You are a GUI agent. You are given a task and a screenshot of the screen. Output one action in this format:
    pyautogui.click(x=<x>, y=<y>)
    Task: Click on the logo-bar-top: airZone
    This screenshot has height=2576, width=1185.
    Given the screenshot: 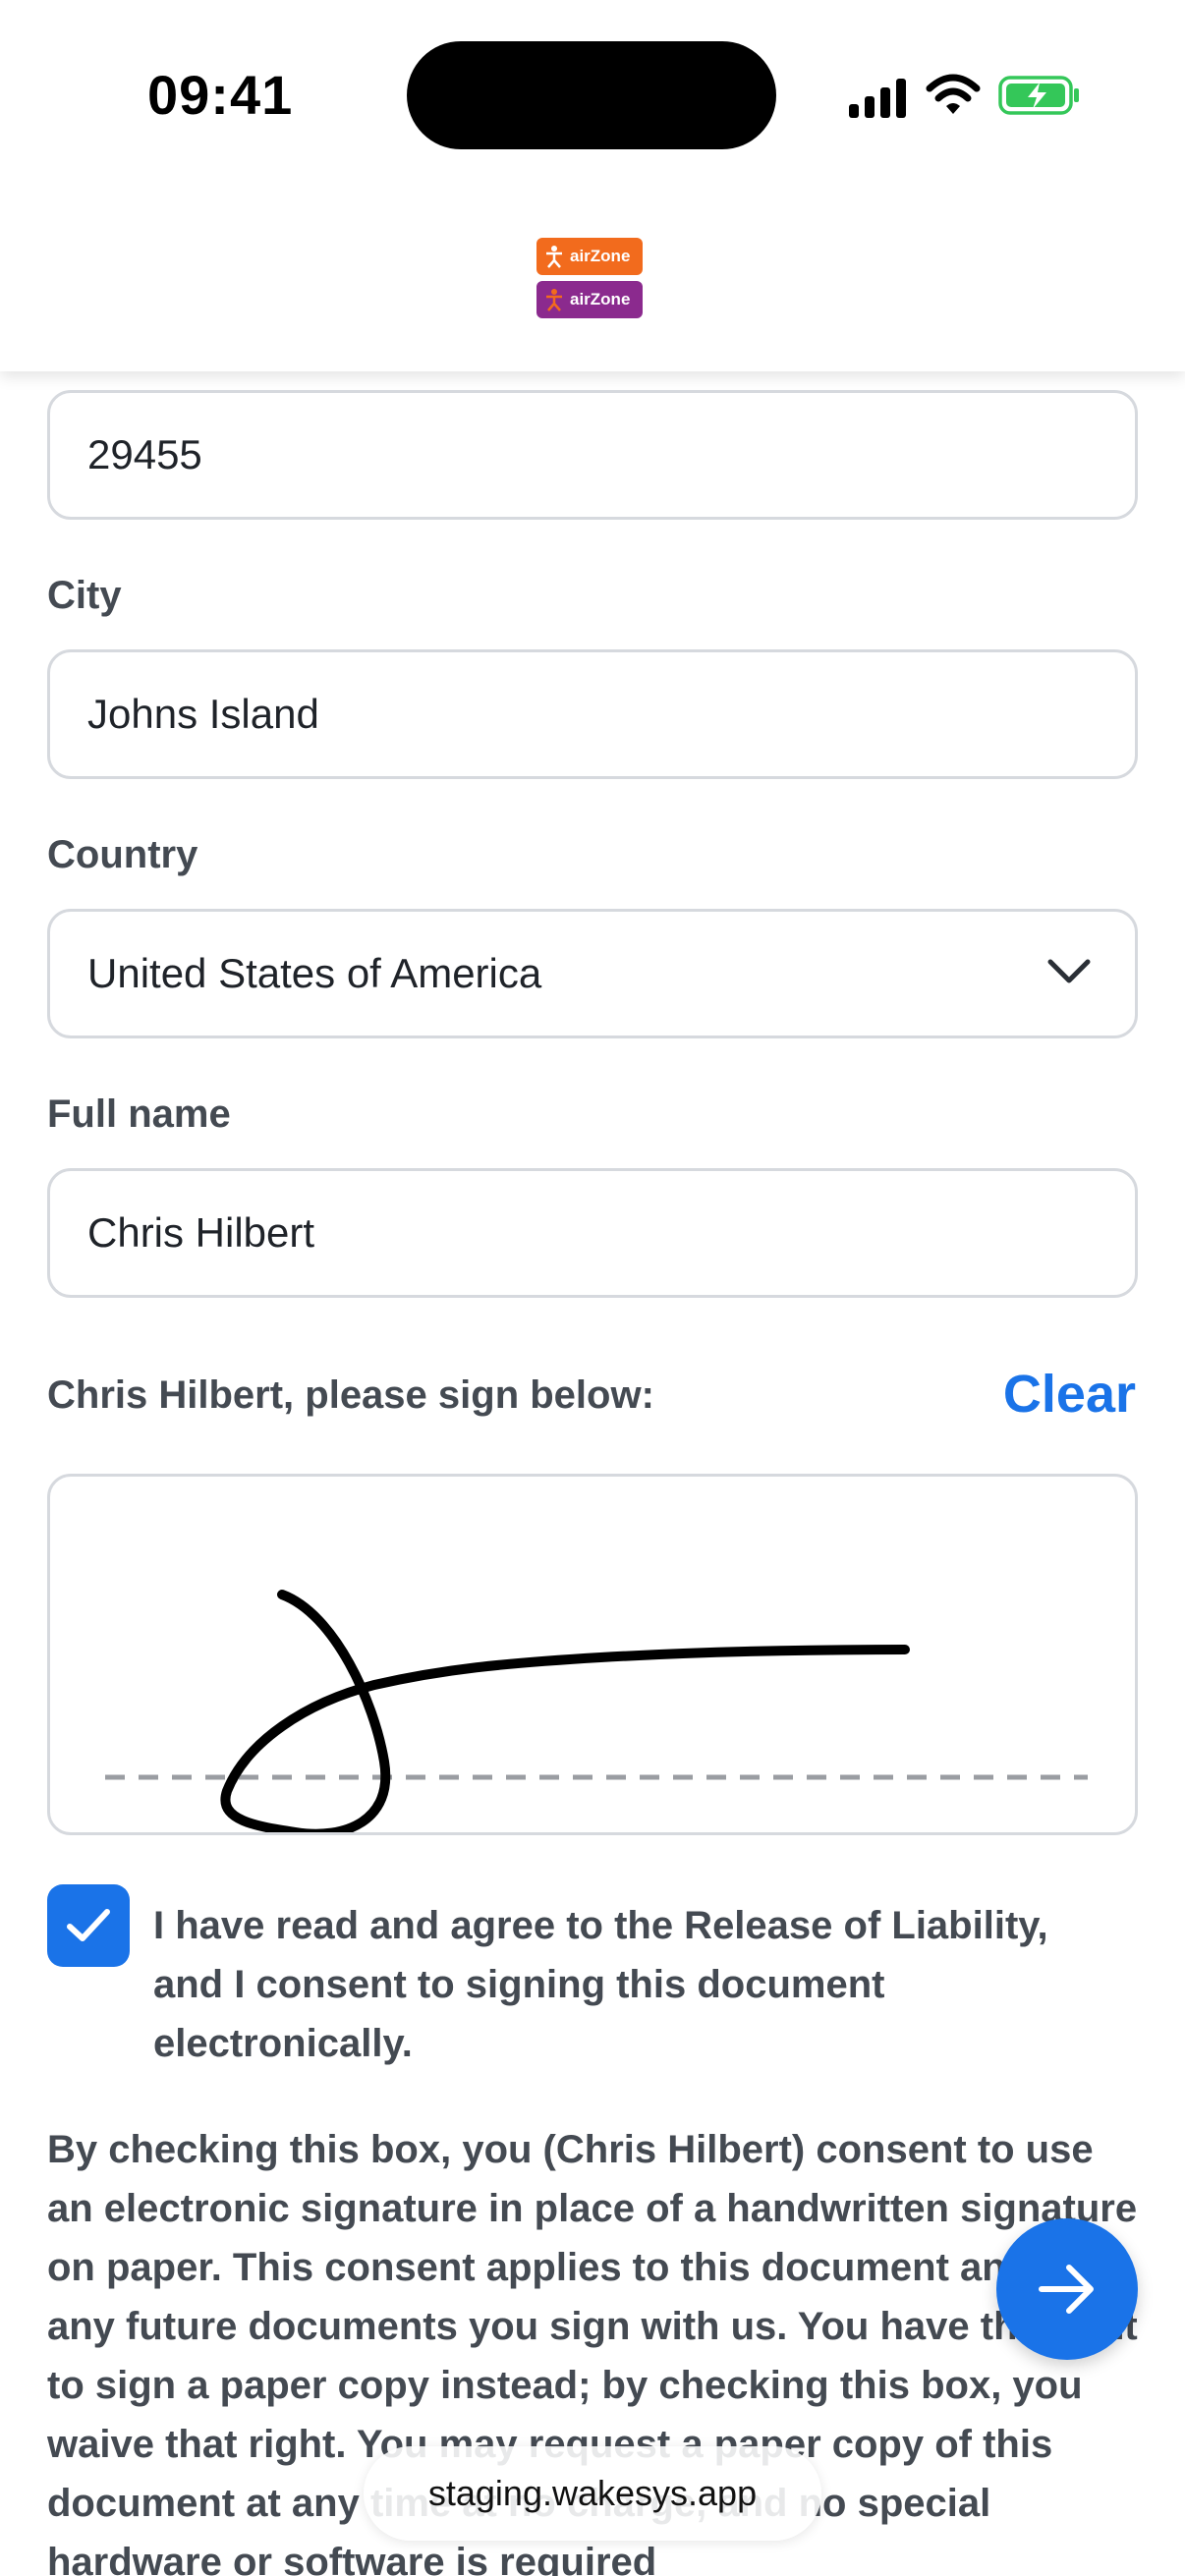 What is the action you would take?
    pyautogui.click(x=590, y=256)
    